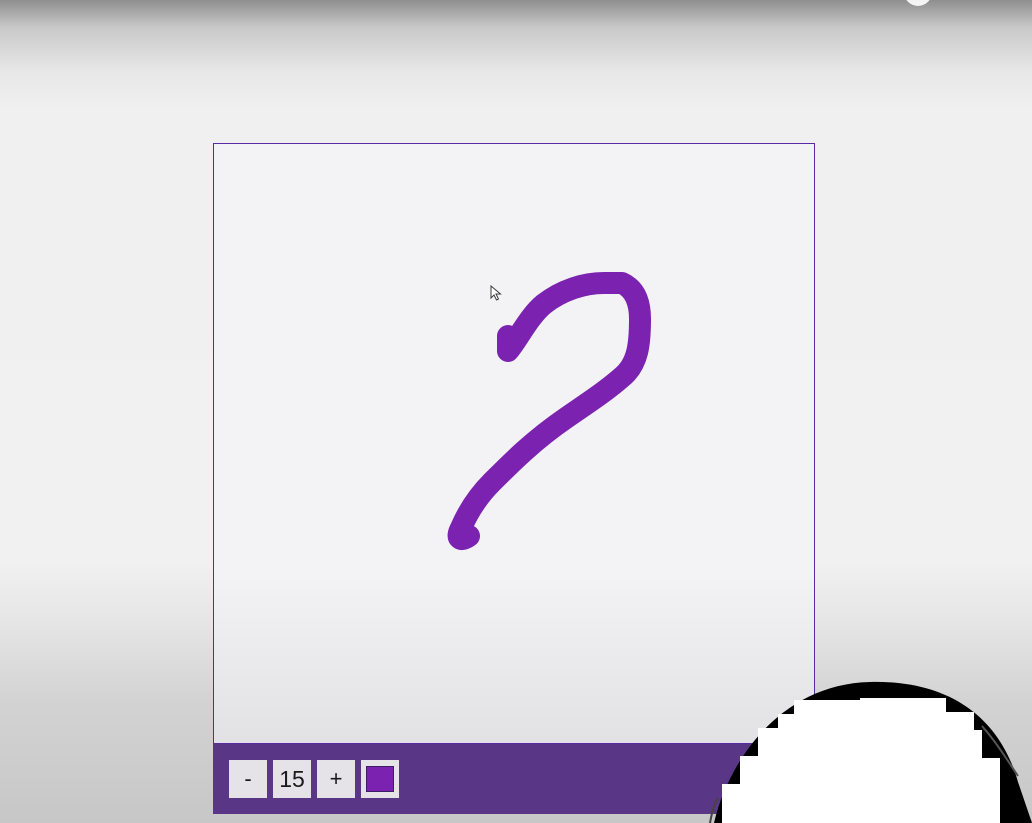 The image size is (1032, 823). What do you see at coordinates (514, 779) in the screenshot?
I see `toolbox: - 15 +` at bounding box center [514, 779].